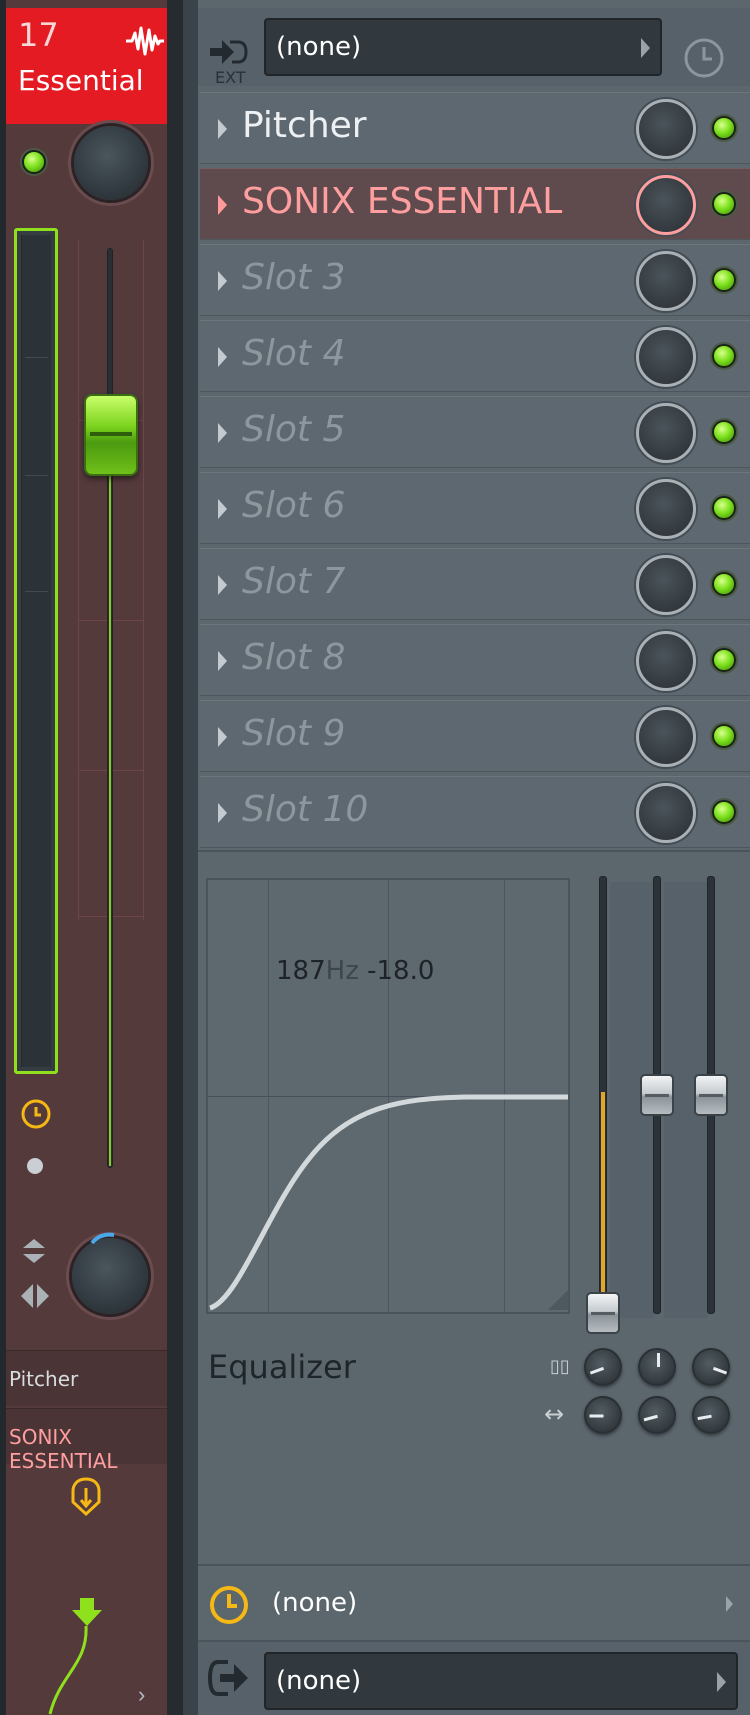 The height and width of the screenshot is (1715, 750). What do you see at coordinates (402, 201) in the screenshot?
I see `effect-slot-name: SONIX ESSENTIAL` at bounding box center [402, 201].